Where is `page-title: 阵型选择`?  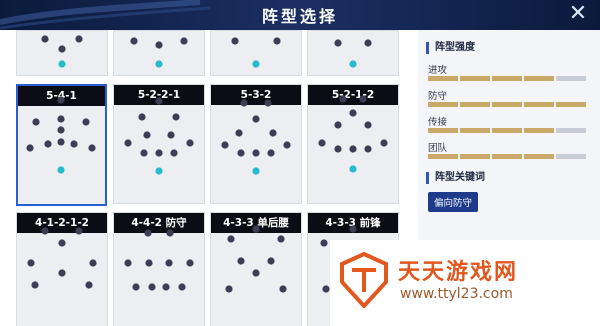
page-title: 阵型选择 is located at coordinates (299, 16).